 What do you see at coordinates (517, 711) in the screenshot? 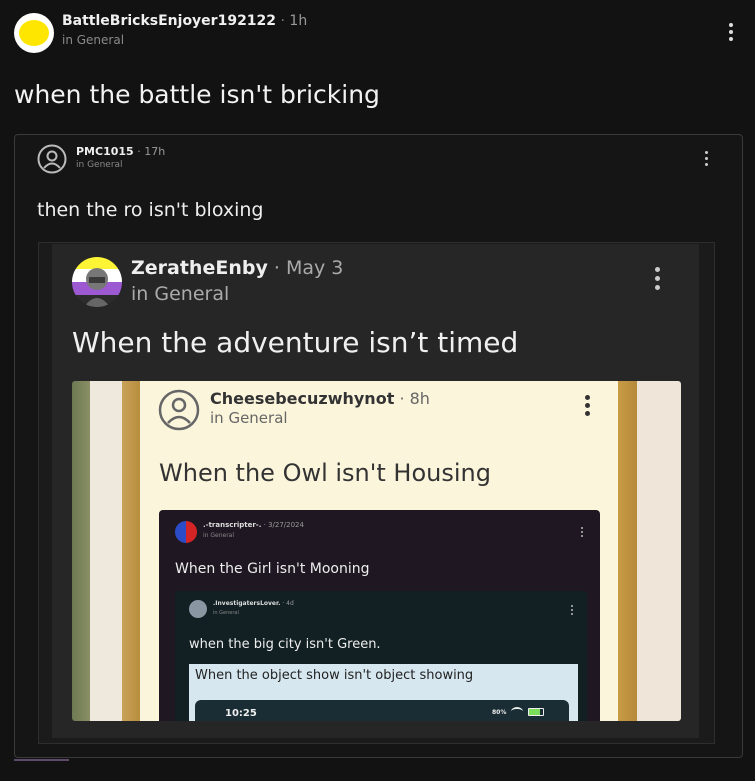
I see `wifi-icon` at bounding box center [517, 711].